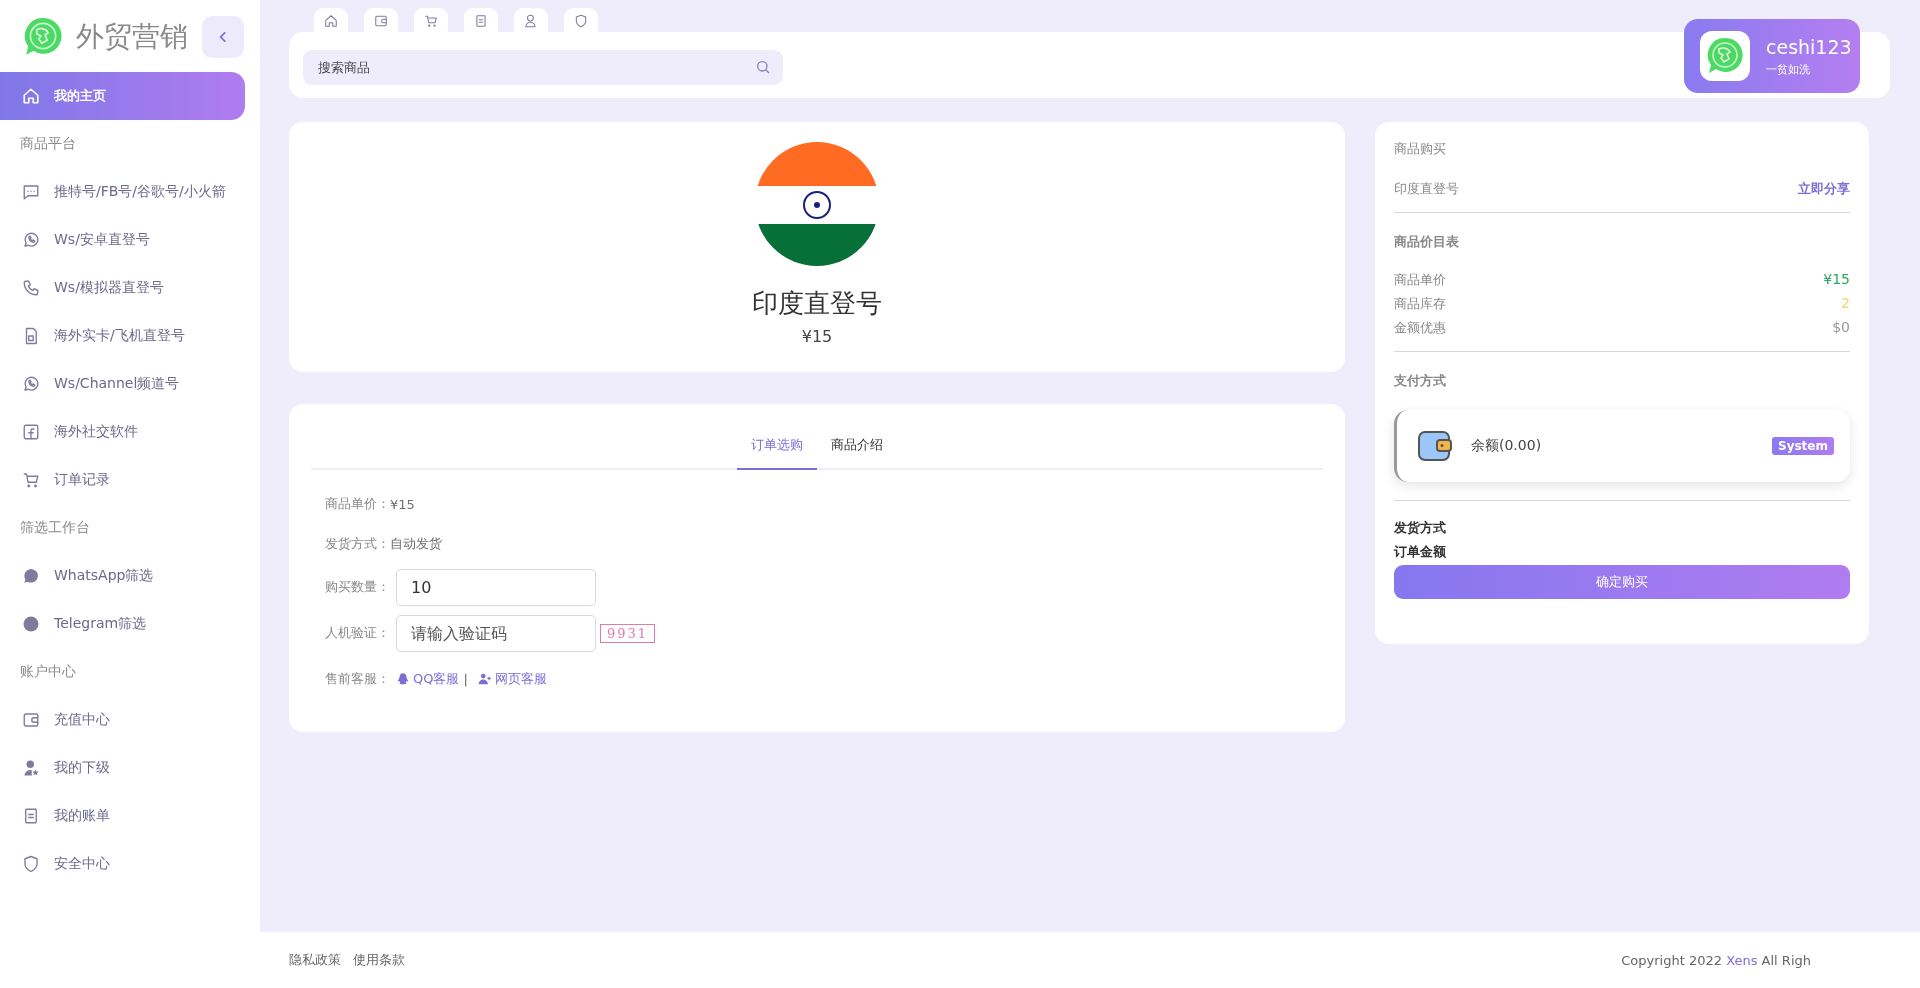  I want to click on captcha-code: 9931, so click(628, 633).